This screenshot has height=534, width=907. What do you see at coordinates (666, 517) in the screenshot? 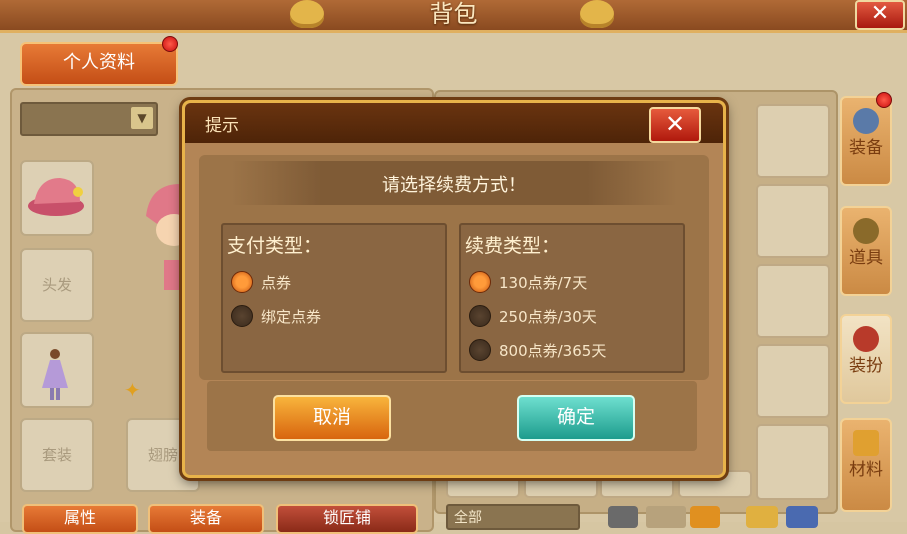
I see `page-indicator` at bounding box center [666, 517].